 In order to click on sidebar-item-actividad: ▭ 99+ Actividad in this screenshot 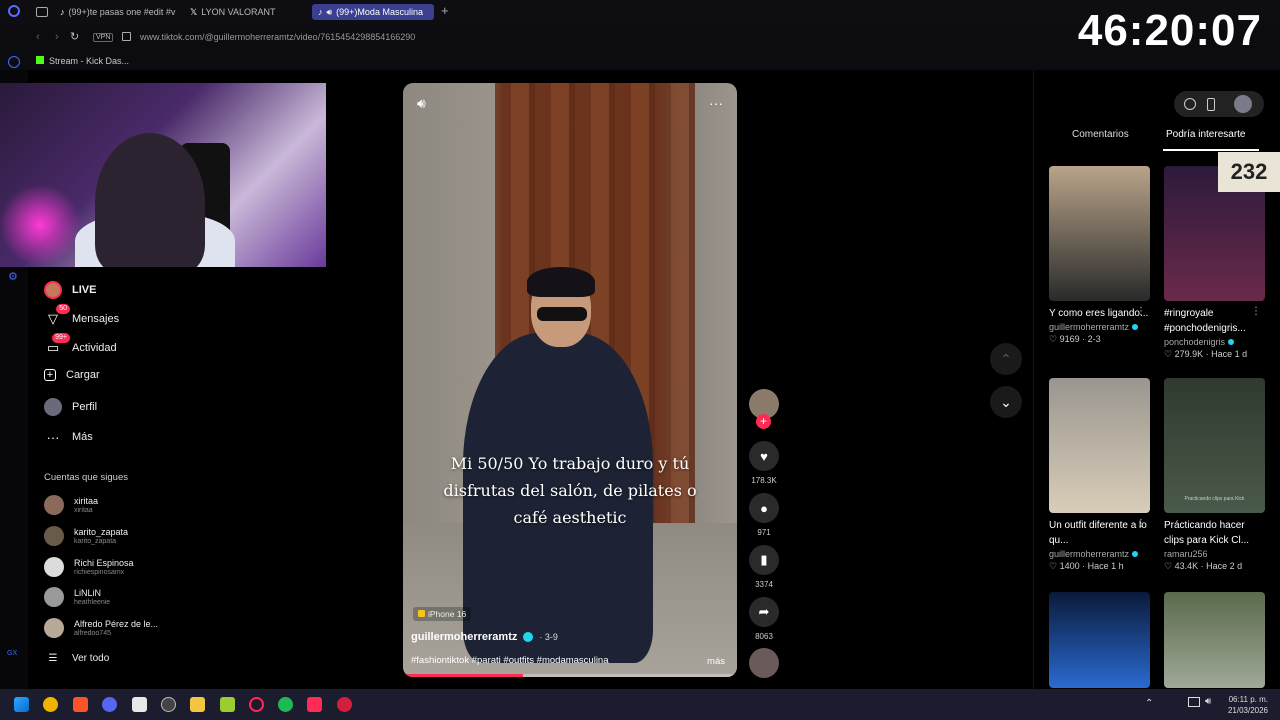, I will do `click(80, 345)`.